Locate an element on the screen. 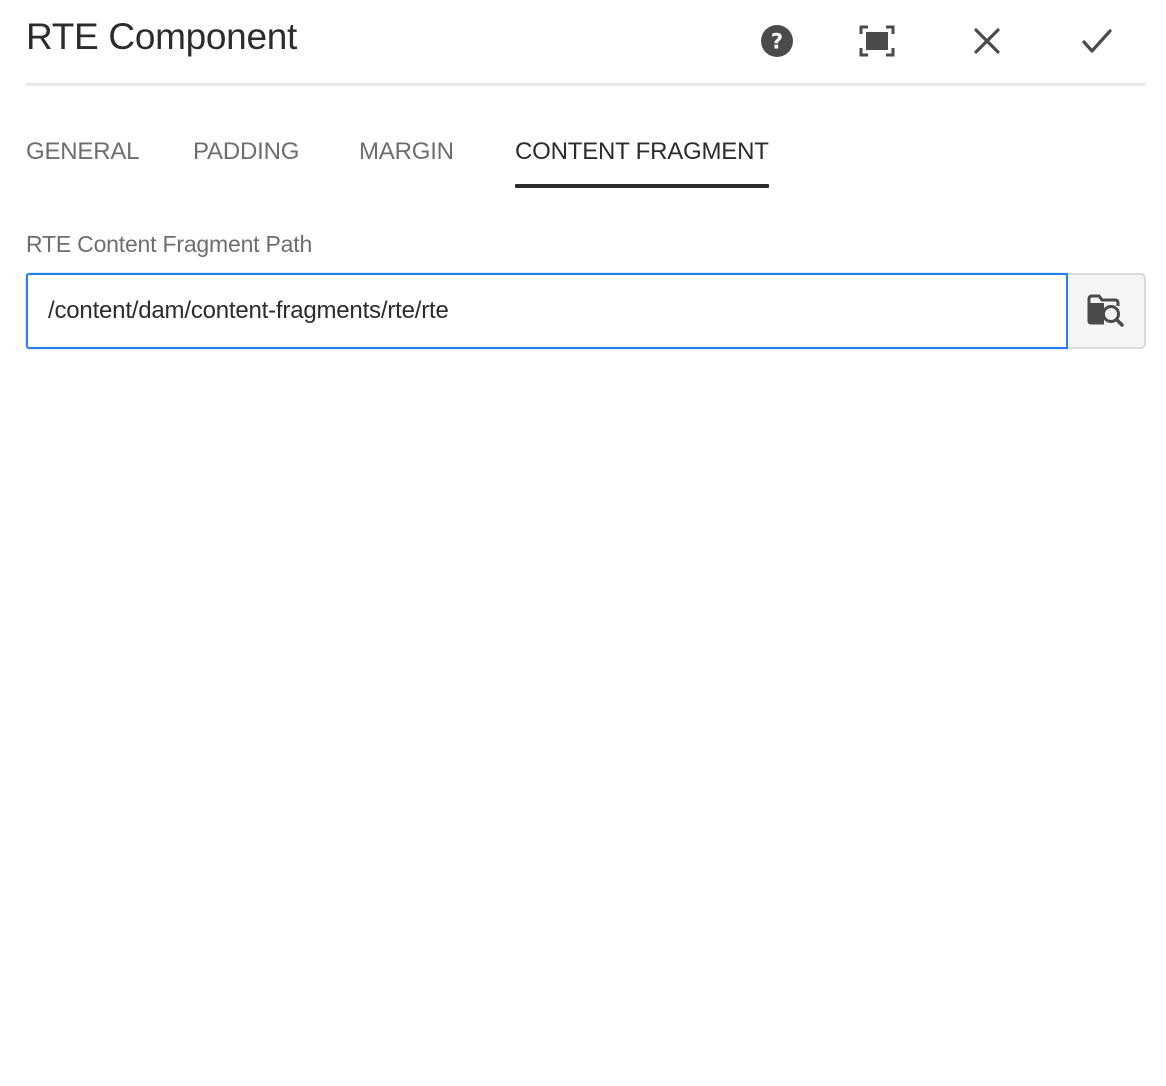 This screenshot has width=1166, height=1086. help-button: ? is located at coordinates (777, 42).